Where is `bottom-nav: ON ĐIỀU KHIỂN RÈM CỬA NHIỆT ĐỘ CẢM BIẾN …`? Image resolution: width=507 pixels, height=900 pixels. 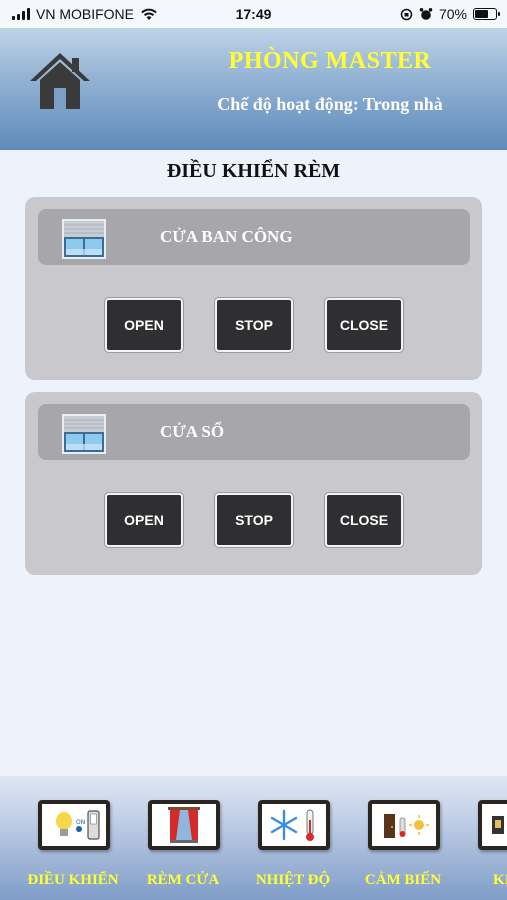
bottom-nav: ON ĐIỀU KHIỂN RÈM CỬA NHIỆT ĐỘ CẢM BIẾN … is located at coordinates (253, 838).